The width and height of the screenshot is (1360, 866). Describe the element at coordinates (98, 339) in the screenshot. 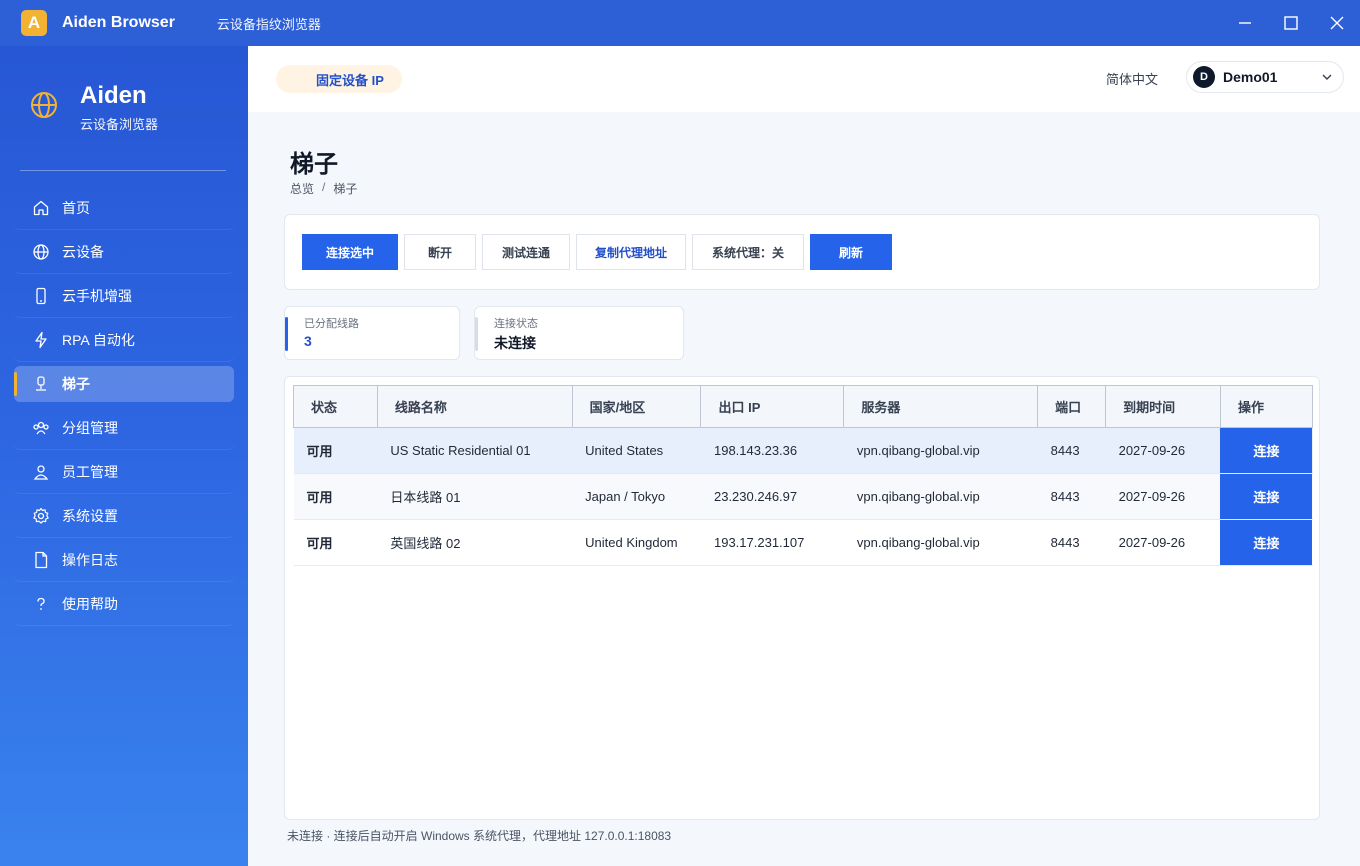

I see `sidebar-item-label: RPA 自动化` at that location.